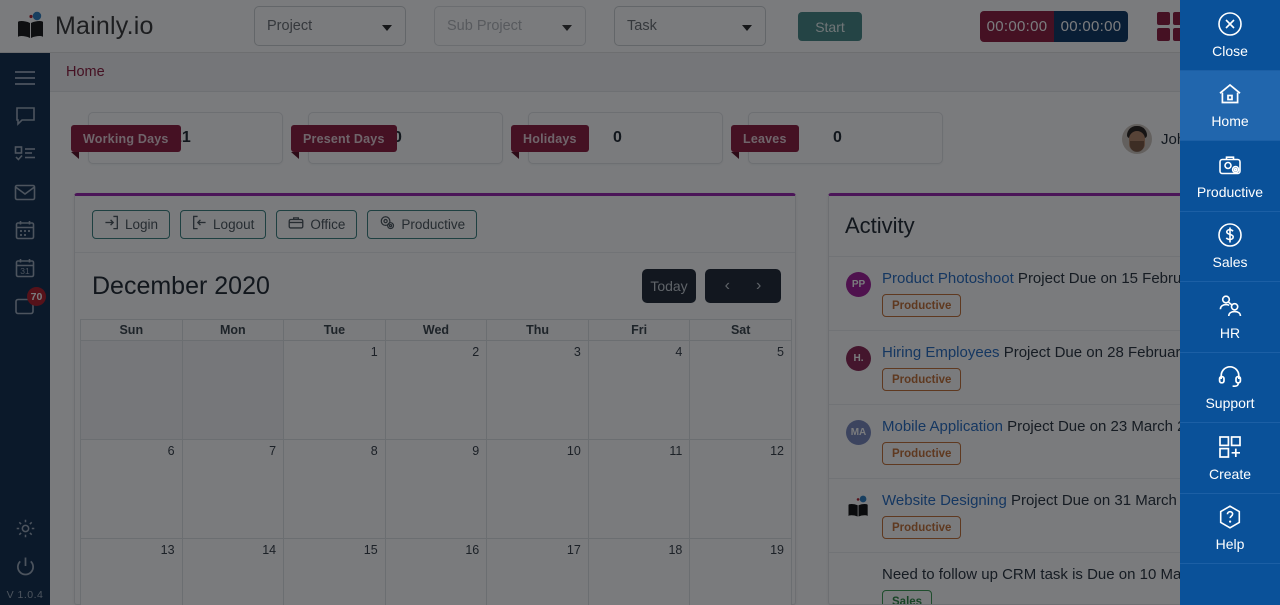 This screenshot has height=605, width=1280. What do you see at coordinates (1230, 165) in the screenshot?
I see `briefcase-gear-icon` at bounding box center [1230, 165].